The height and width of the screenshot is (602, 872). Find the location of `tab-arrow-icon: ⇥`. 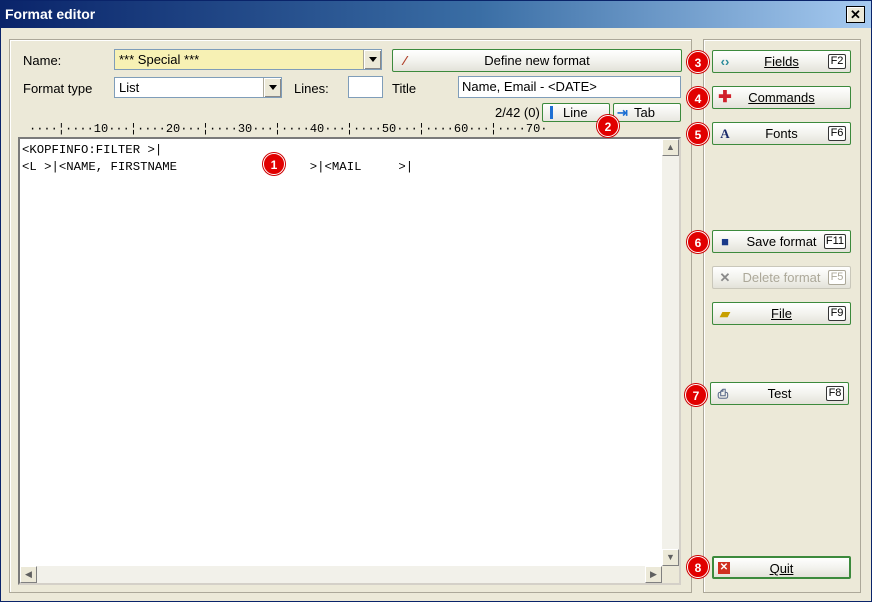

tab-arrow-icon: ⇥ is located at coordinates (622, 112).